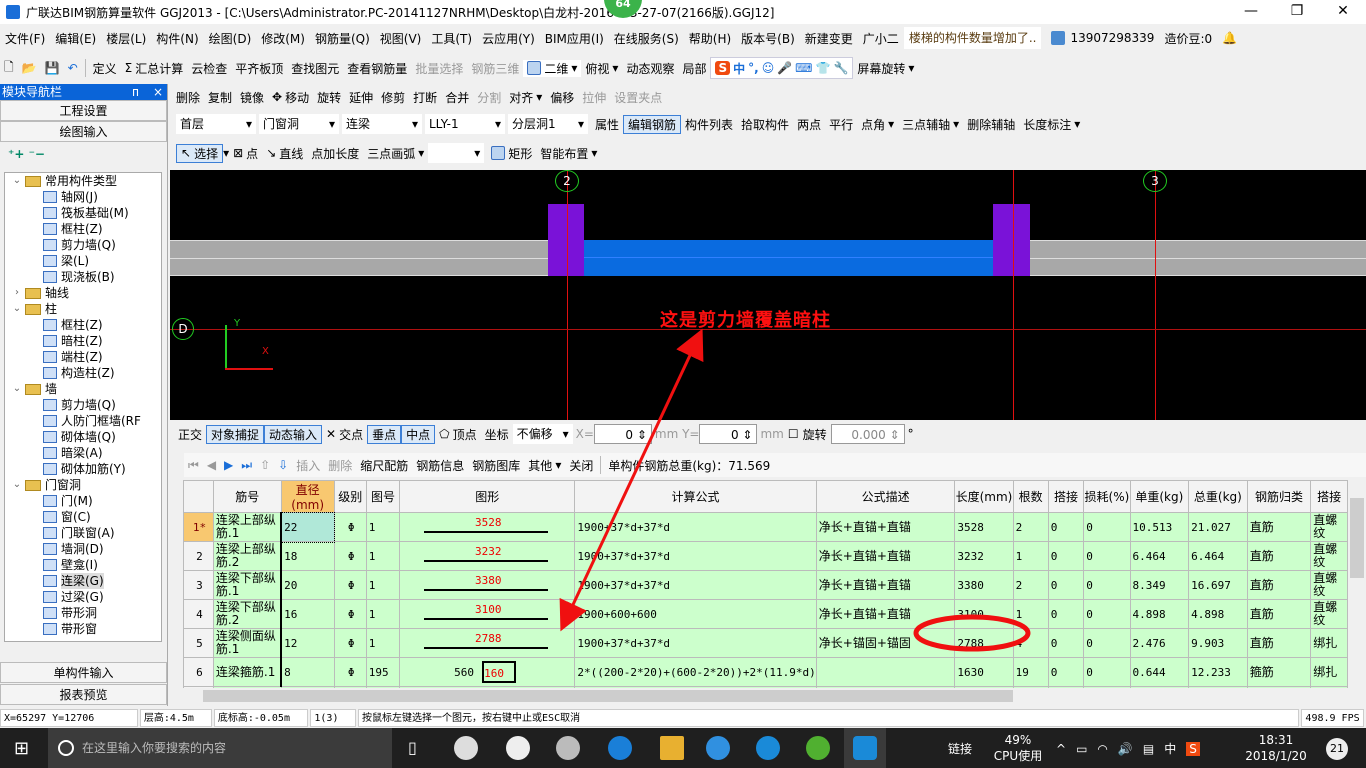  What do you see at coordinates (83, 517) in the screenshot?
I see `tree-item: 窗(C)` at bounding box center [83, 517].